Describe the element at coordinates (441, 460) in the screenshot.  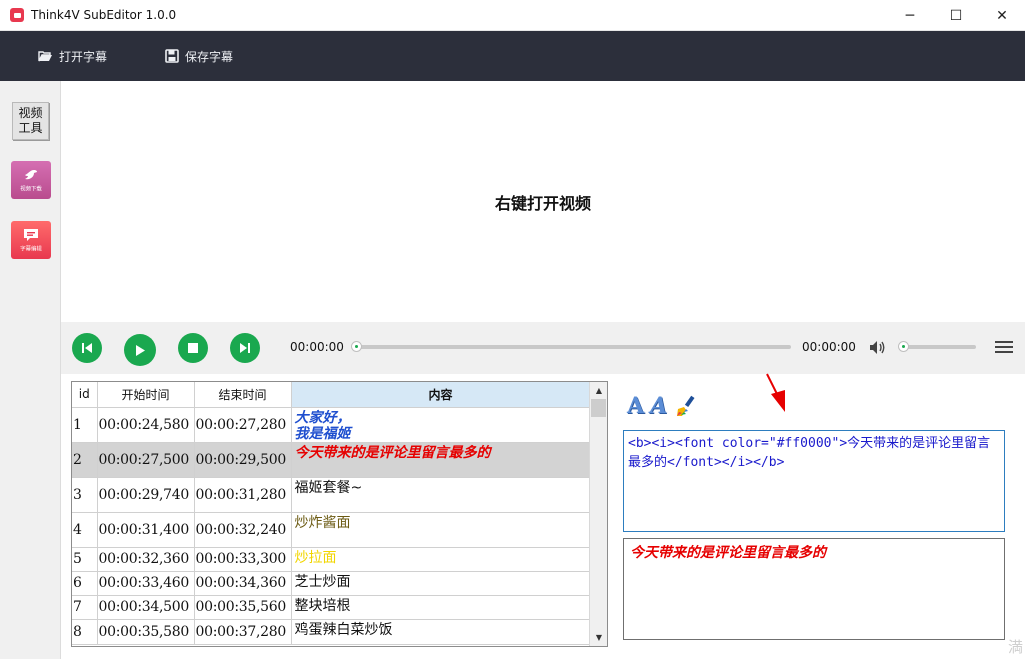
I see `row-content-cell: 今天带来的是评论里留言最多的` at that location.